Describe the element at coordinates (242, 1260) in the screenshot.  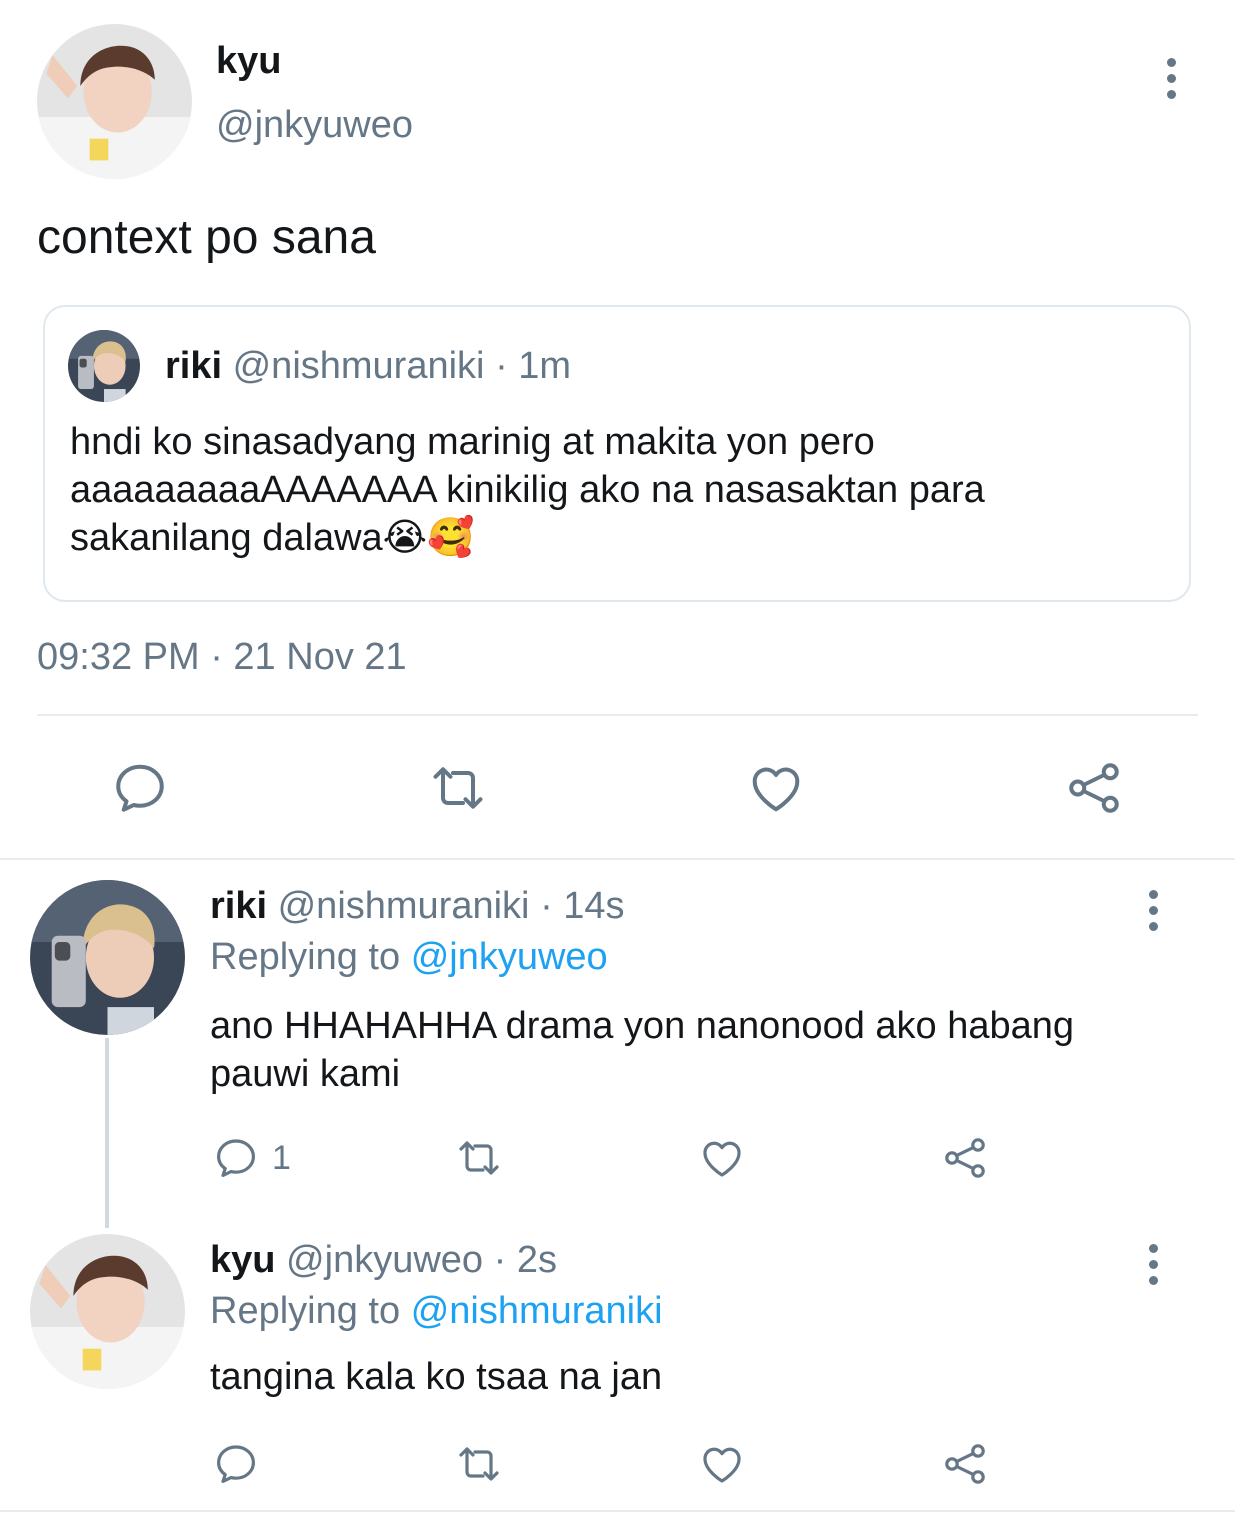
I see `reply-display-name: kyu` at that location.